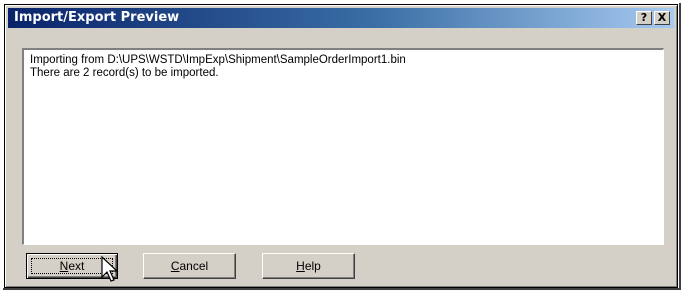 Image resolution: width=686 pixels, height=297 pixels. Describe the element at coordinates (194, 266) in the screenshot. I see `cancel-label-rest: ancel` at that location.